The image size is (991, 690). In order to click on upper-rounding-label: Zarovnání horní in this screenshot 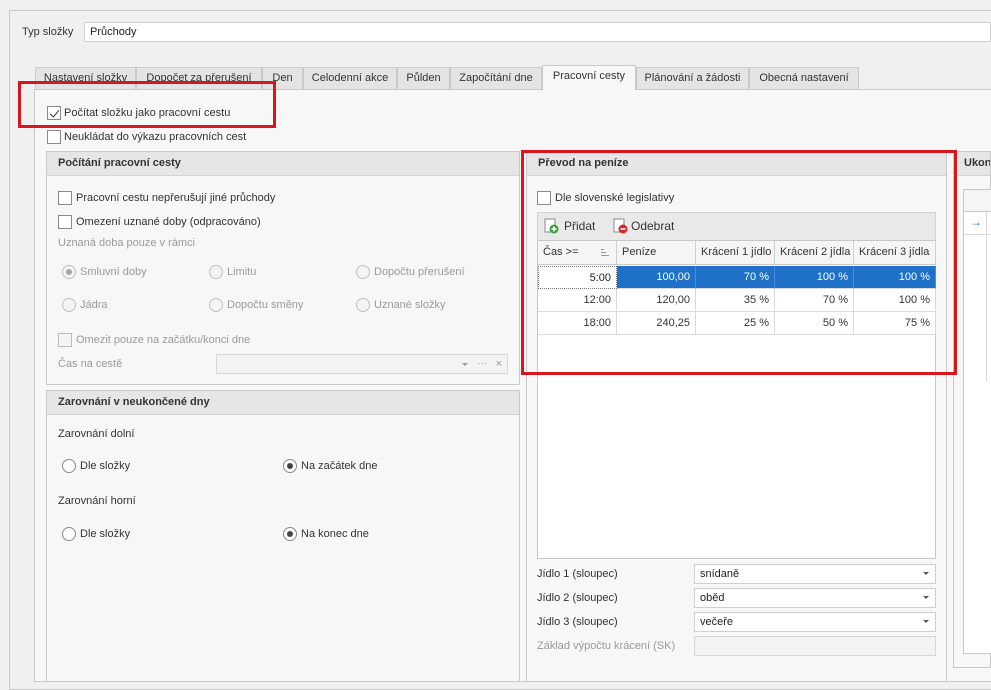, I will do `click(97, 501)`.